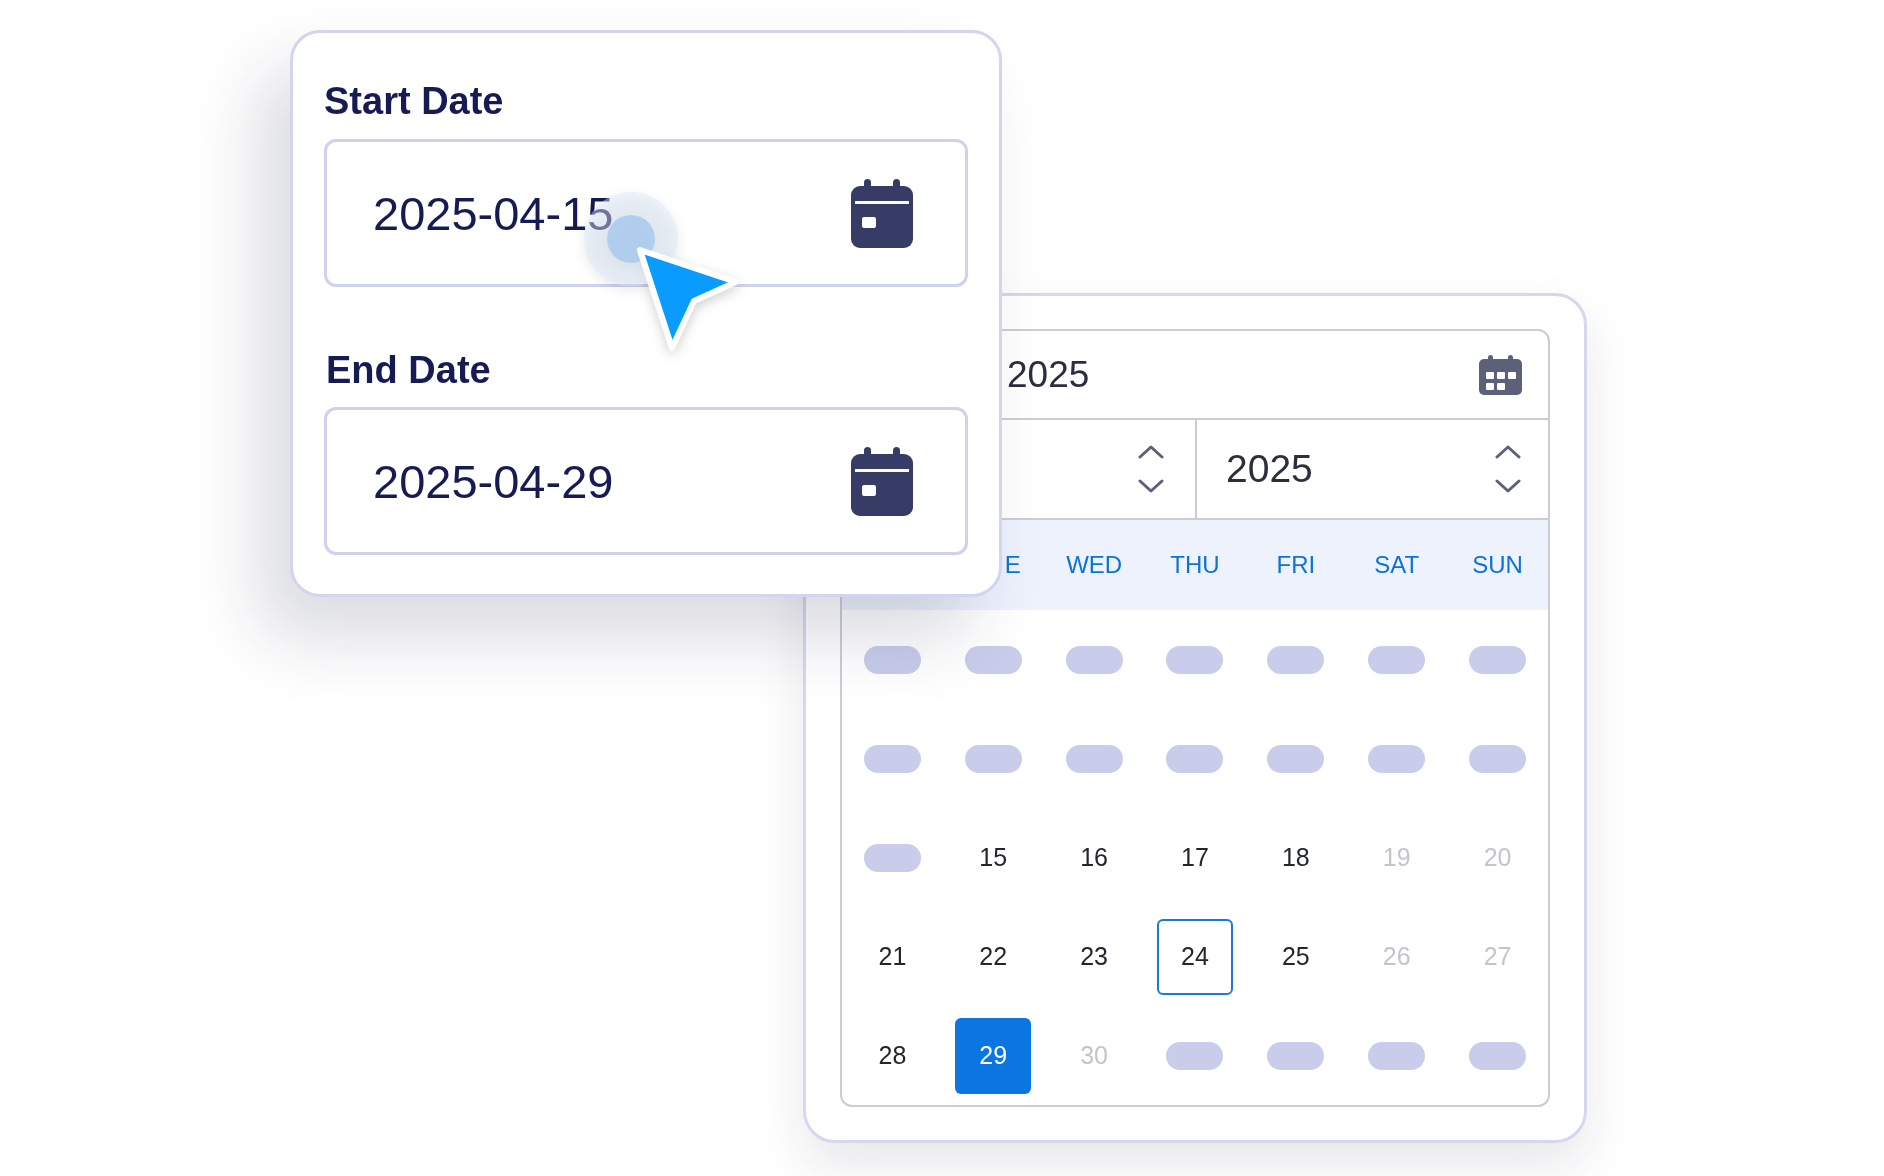  Describe the element at coordinates (1372, 469) in the screenshot. I see `year-spinner-field: 2025` at that location.